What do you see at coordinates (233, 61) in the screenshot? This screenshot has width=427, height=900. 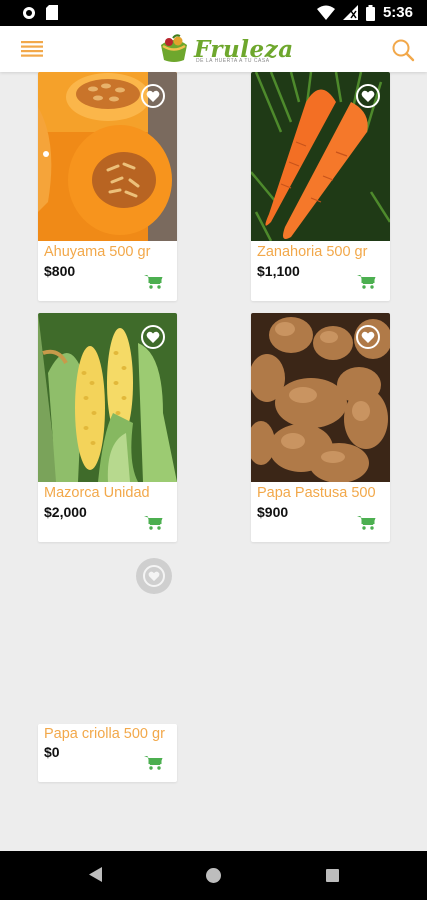 I see `logo-tagline: DE LA HUERTA A TU CASA` at bounding box center [233, 61].